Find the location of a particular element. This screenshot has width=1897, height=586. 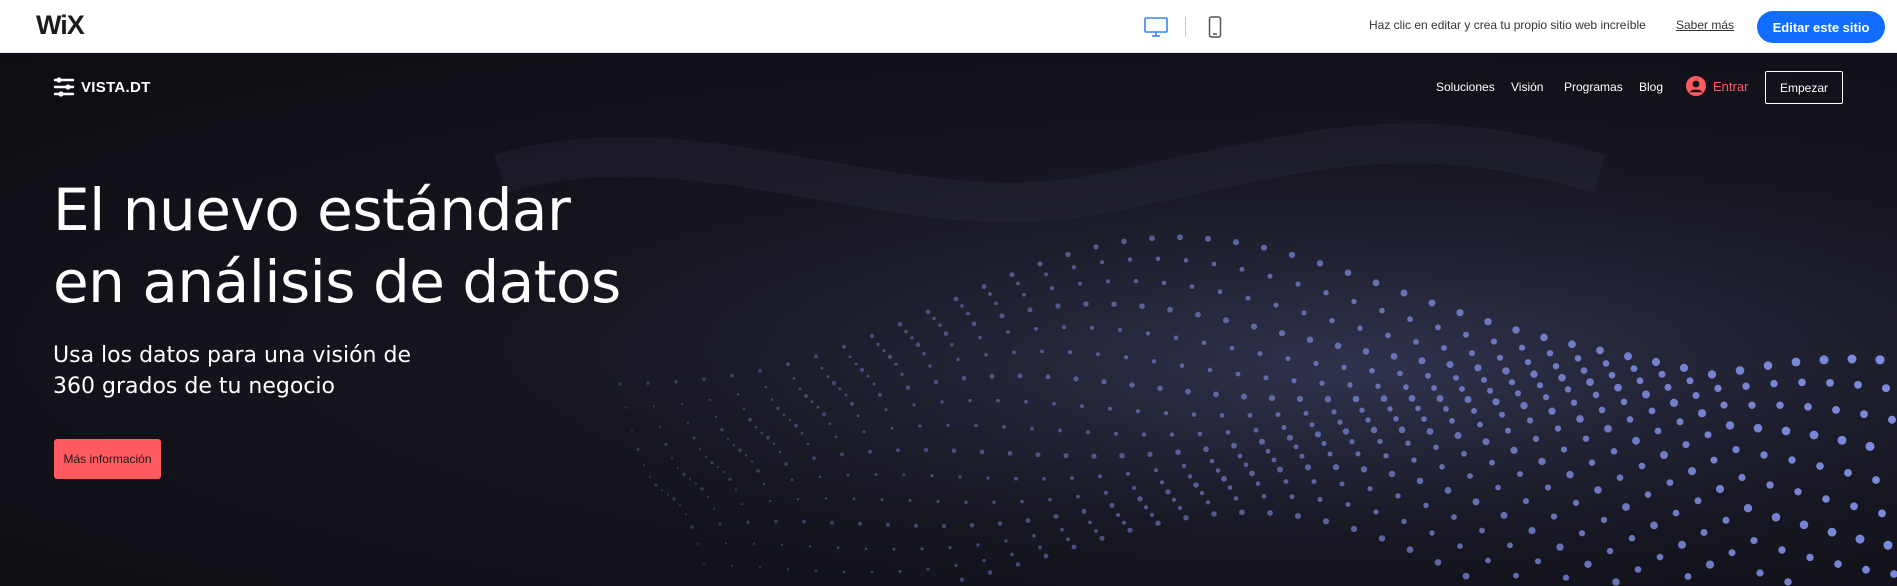

nav-blog: Blog is located at coordinates (1651, 87).